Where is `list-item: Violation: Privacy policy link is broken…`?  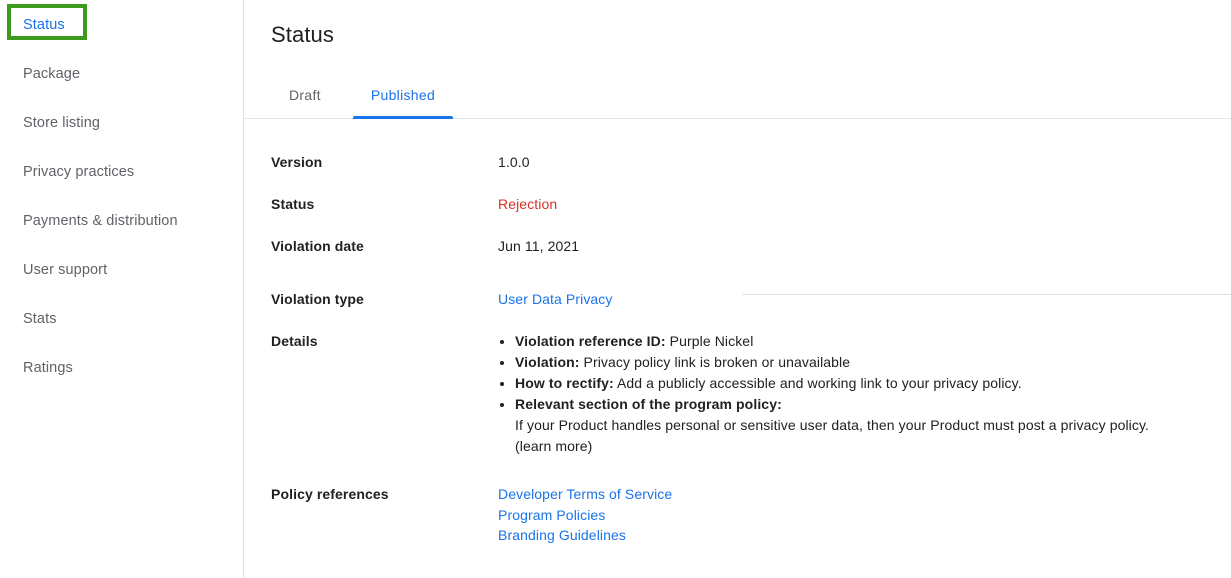
list-item: Violation: Privacy policy link is broken… is located at coordinates (832, 362).